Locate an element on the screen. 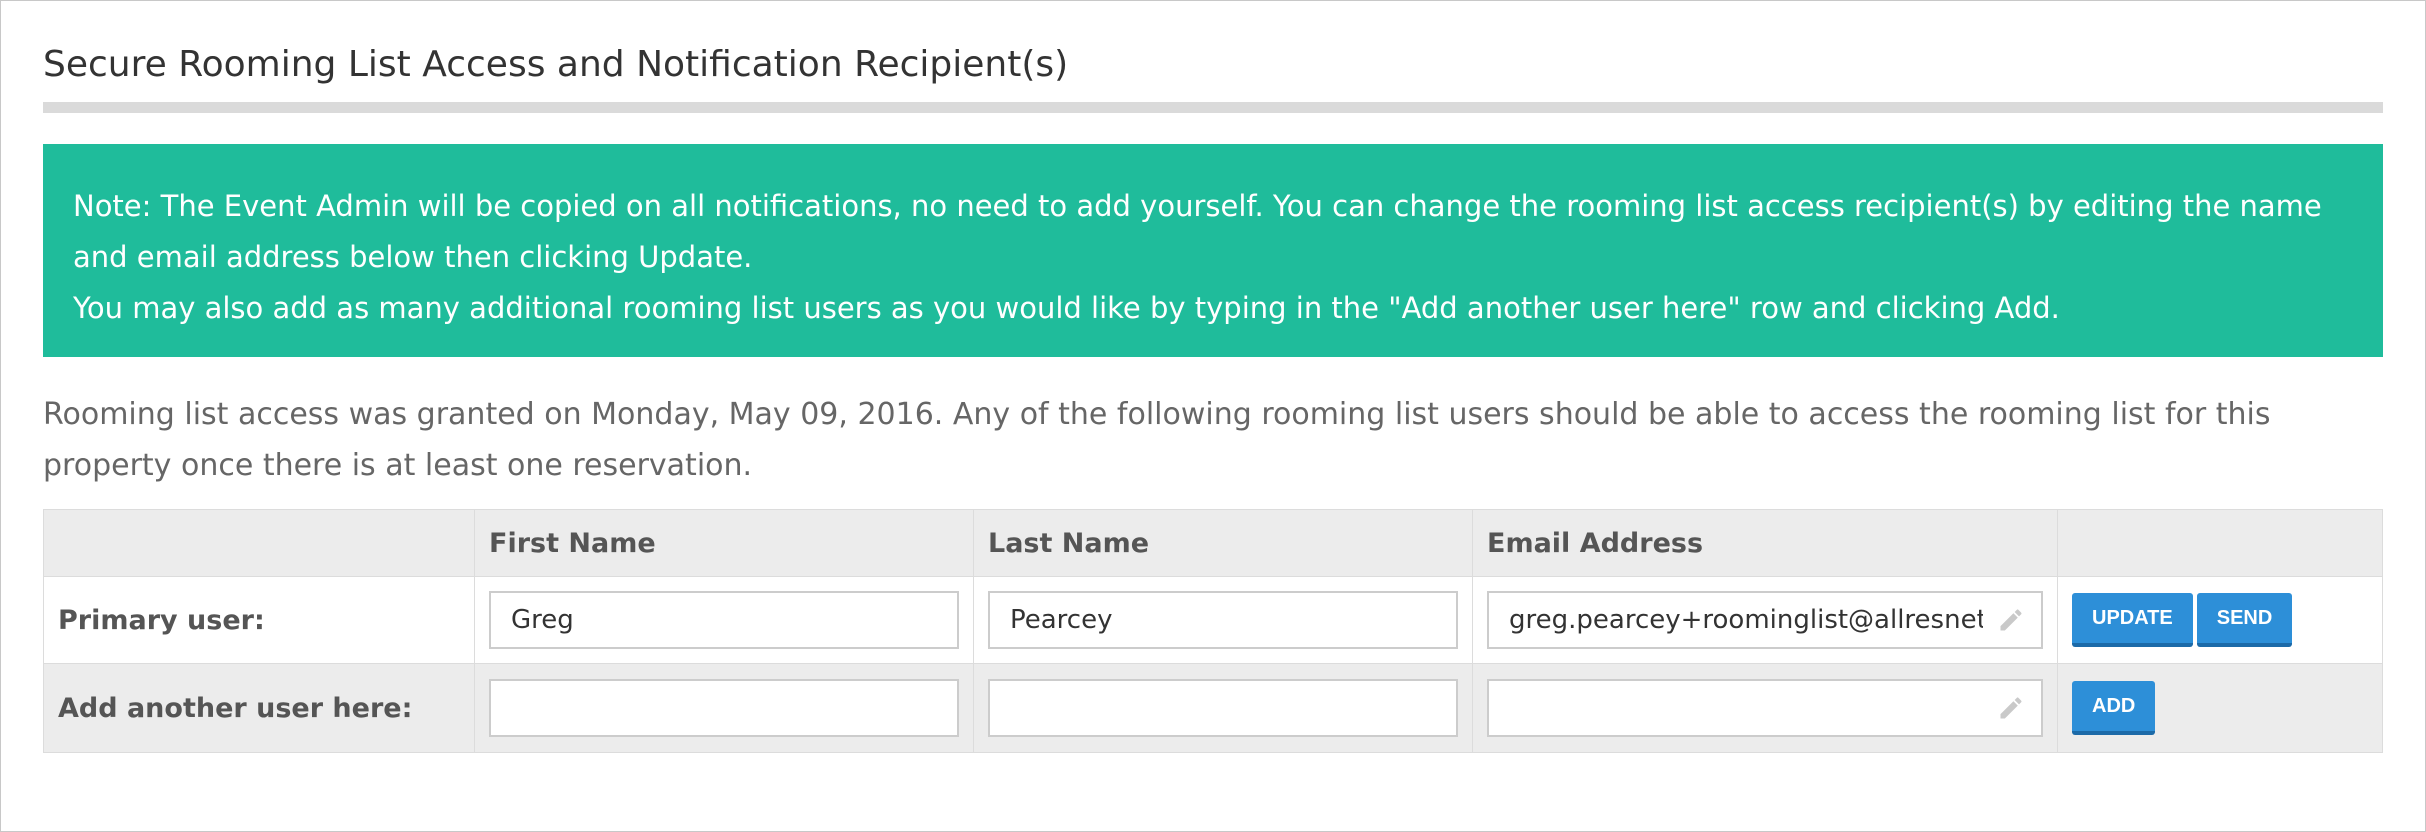 This screenshot has width=2426, height=832. primary-first-name-input is located at coordinates (724, 620).